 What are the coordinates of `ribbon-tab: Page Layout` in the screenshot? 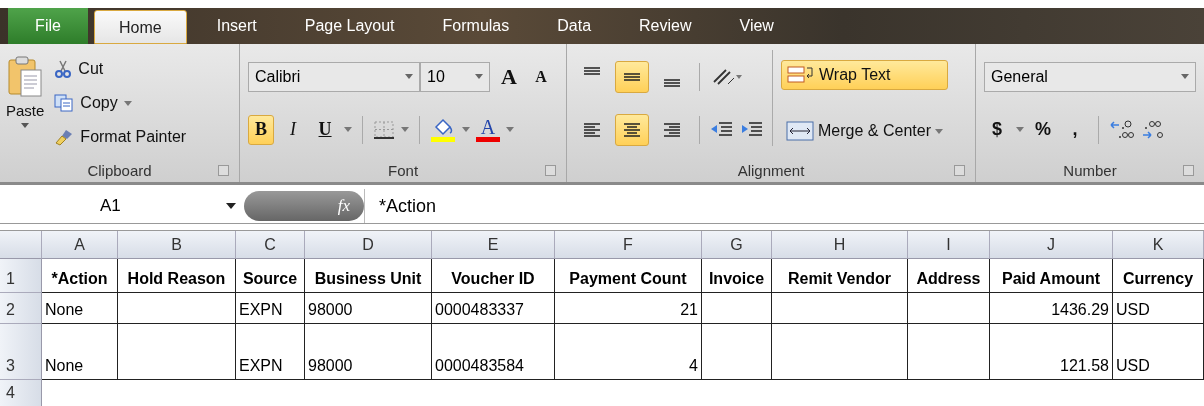 It's located at (349, 26).